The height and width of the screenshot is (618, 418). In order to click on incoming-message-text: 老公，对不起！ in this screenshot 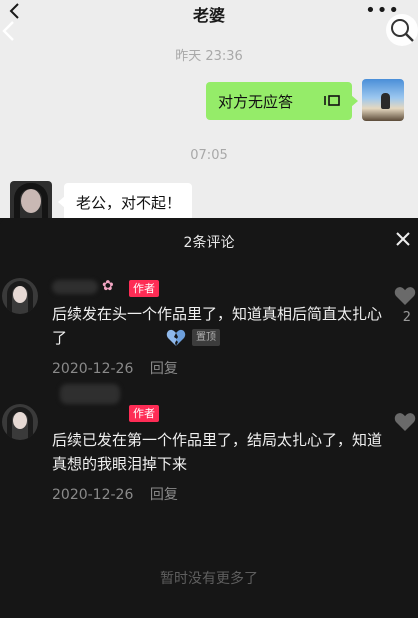, I will do `click(129, 203)`.